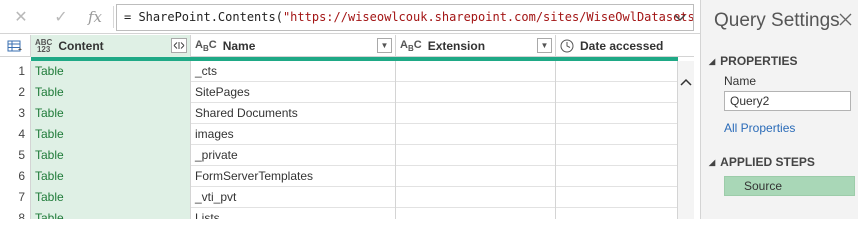 The width and height of the screenshot is (858, 240). I want to click on table-row: 2 Table SitePages, so click(347, 92).